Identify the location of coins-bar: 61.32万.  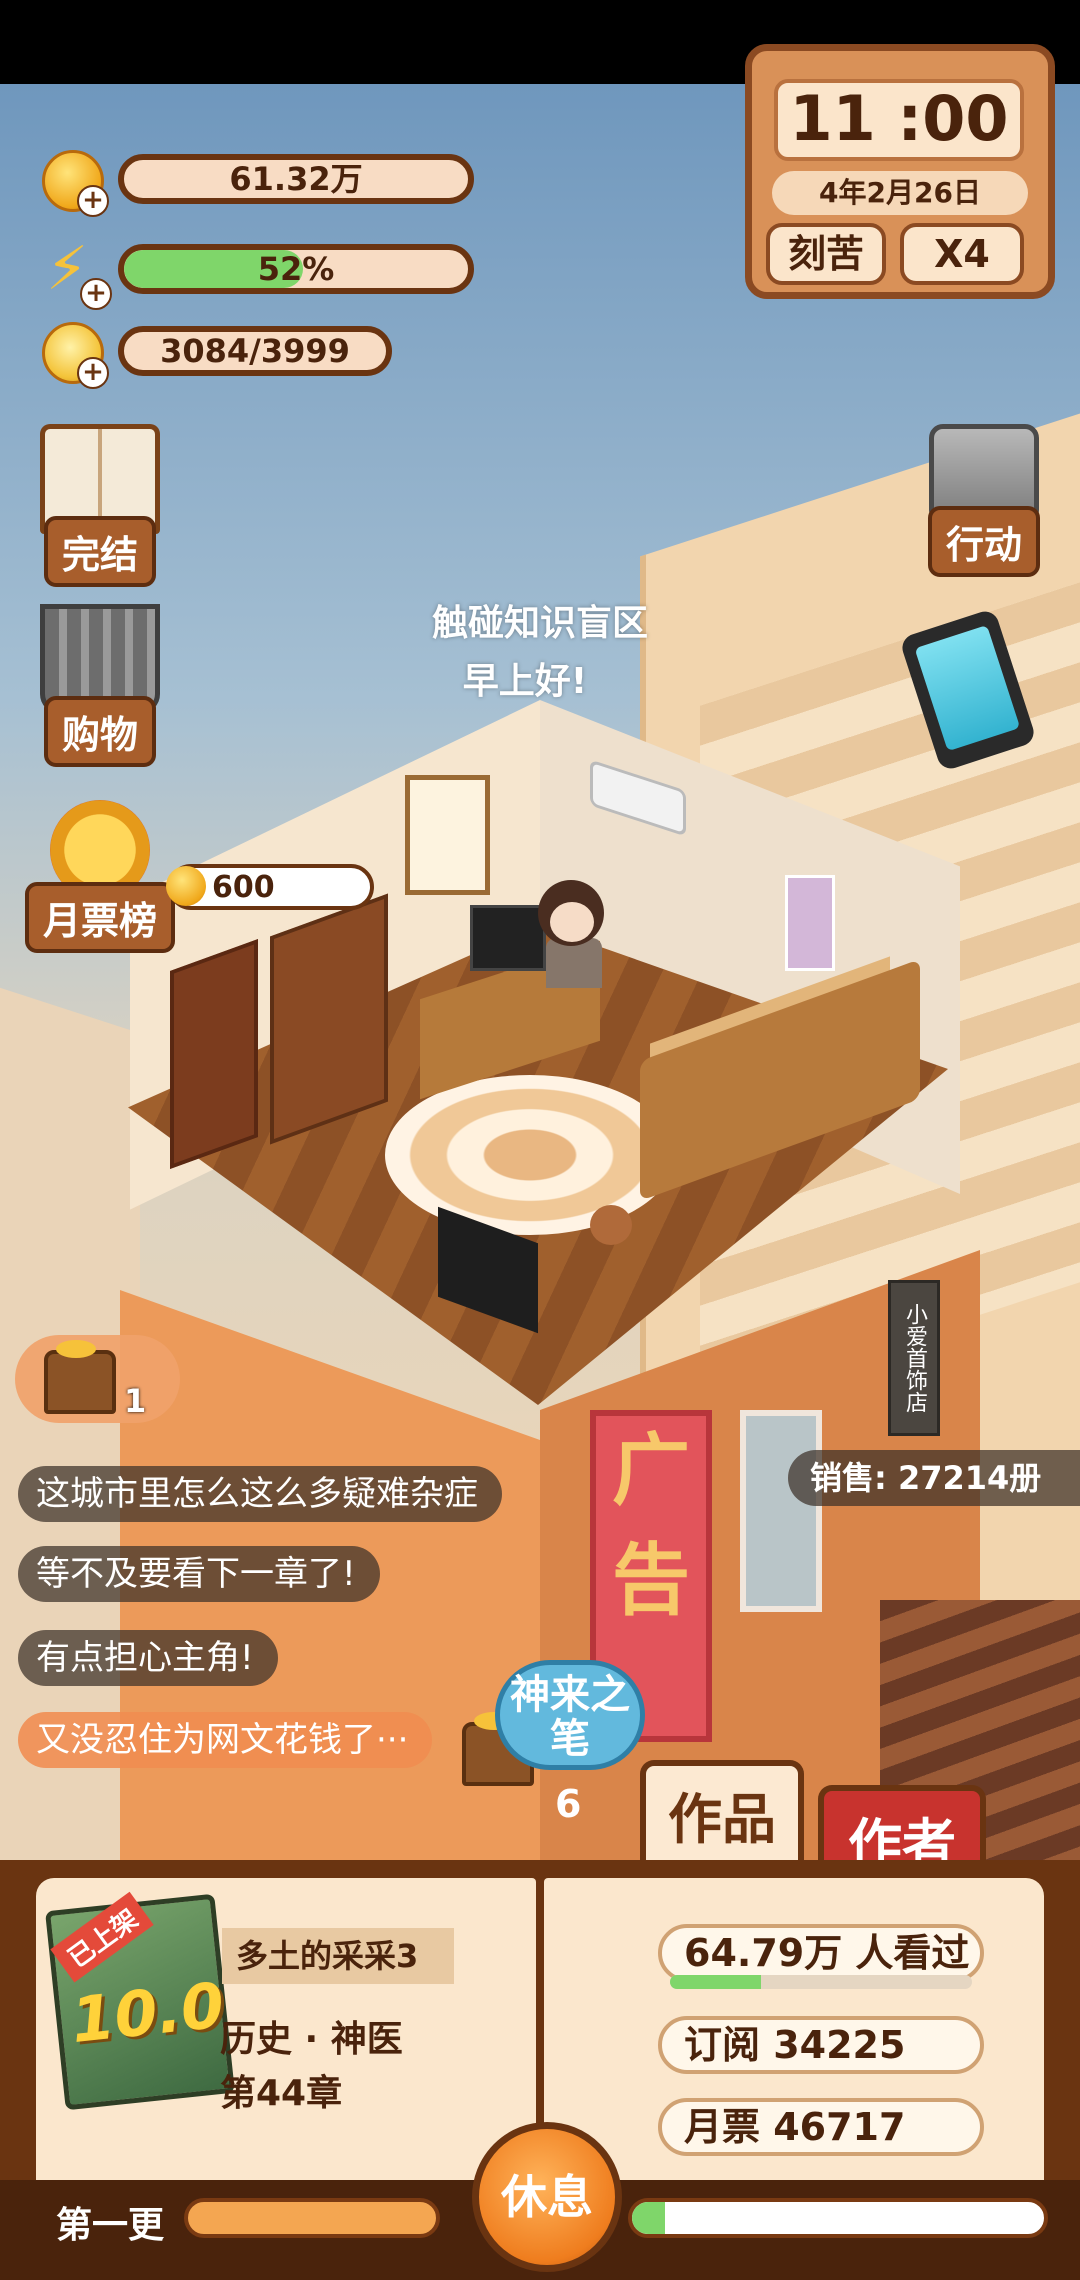
(296, 179).